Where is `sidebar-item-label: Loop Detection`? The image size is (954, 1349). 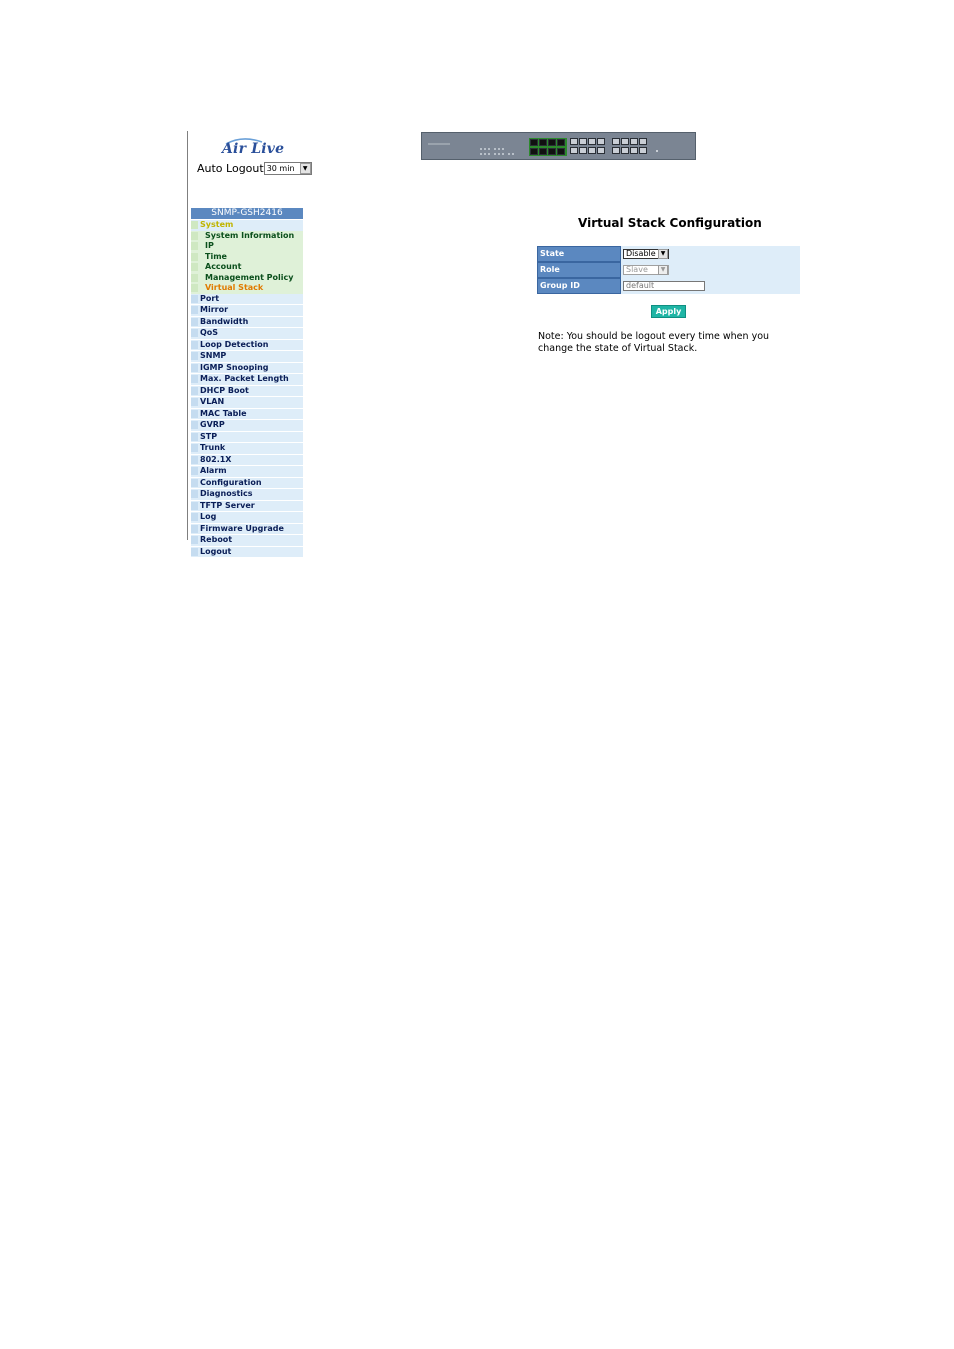 sidebar-item-label: Loop Detection is located at coordinates (234, 344).